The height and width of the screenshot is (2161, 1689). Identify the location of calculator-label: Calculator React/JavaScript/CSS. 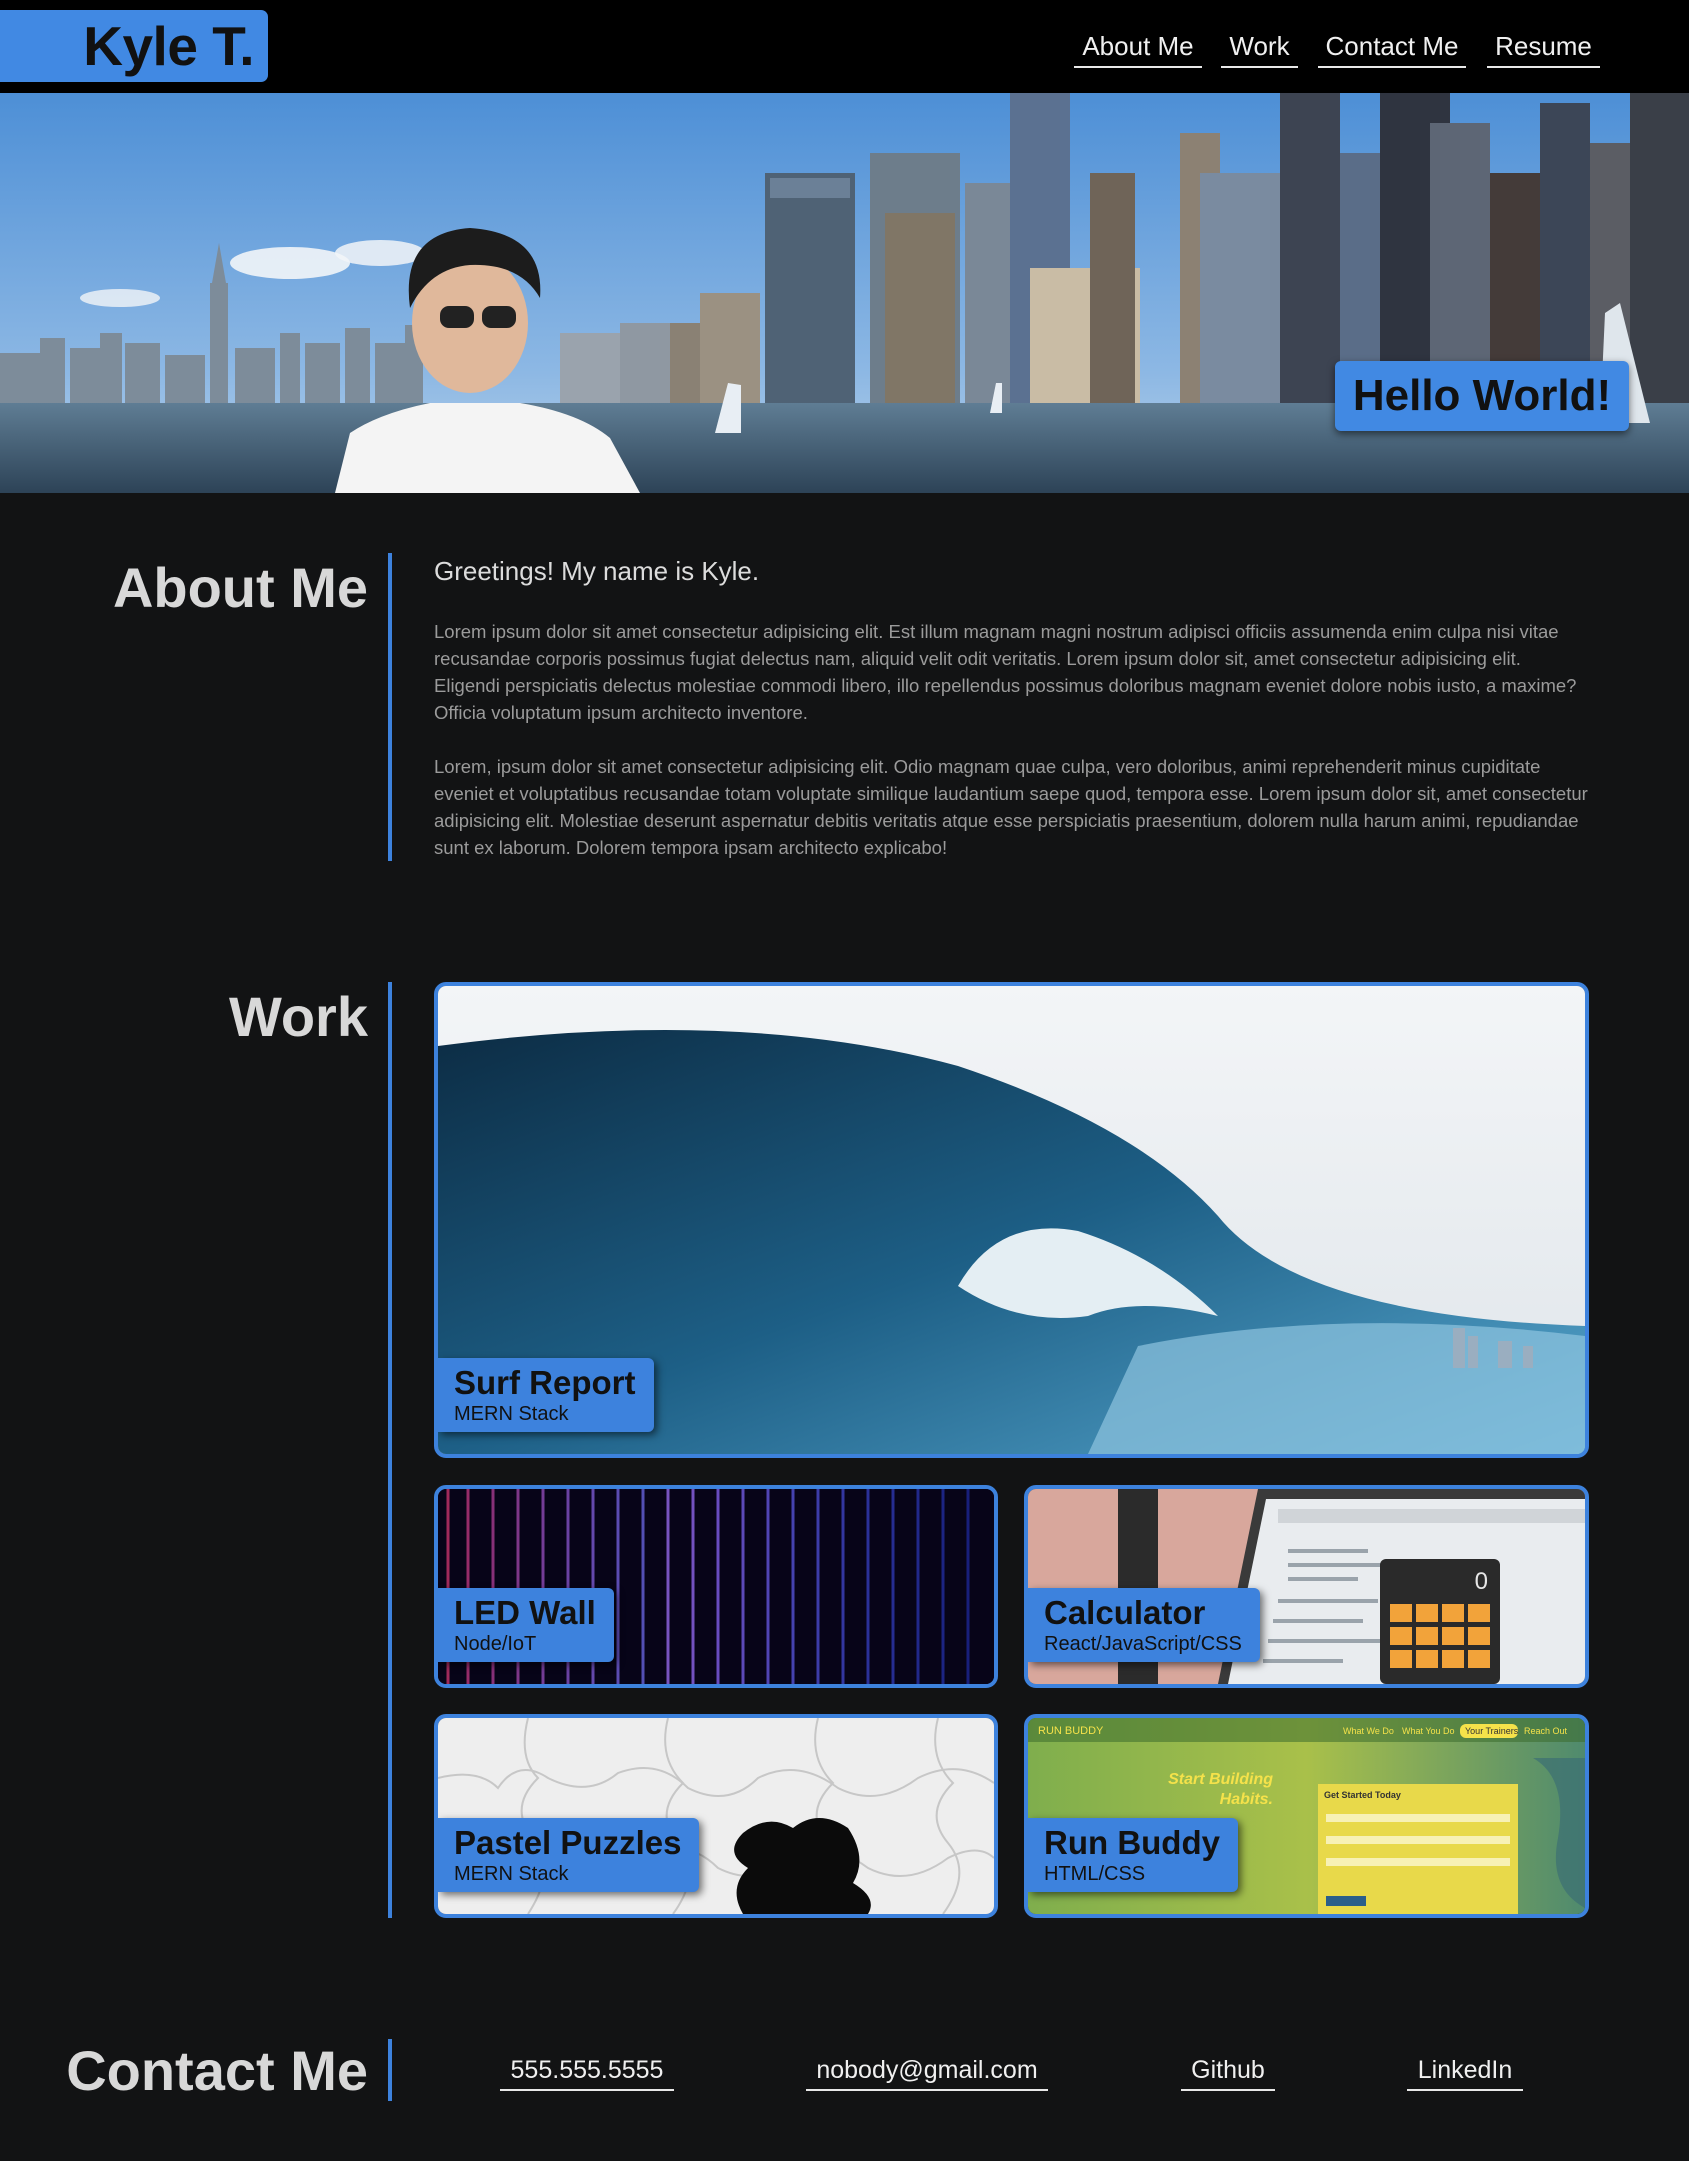
(1144, 1625).